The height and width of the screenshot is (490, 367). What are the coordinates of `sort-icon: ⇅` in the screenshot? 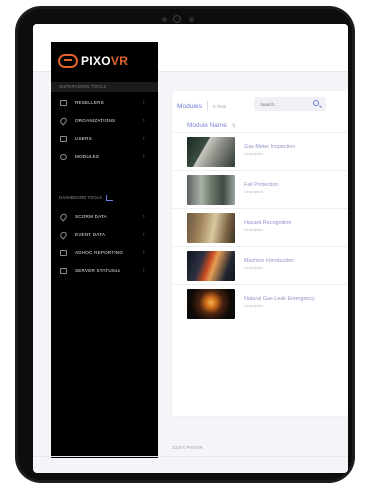 It's located at (234, 126).